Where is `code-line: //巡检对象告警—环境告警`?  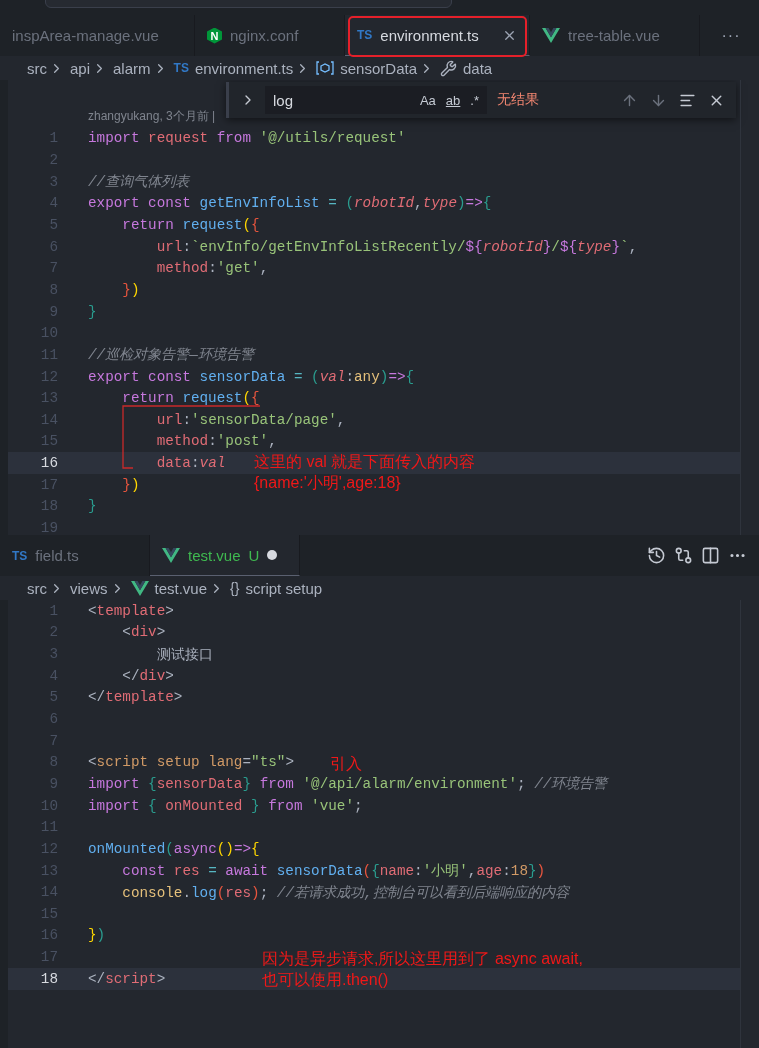 code-line: //巡检对象告警—环境告警 is located at coordinates (171, 355).